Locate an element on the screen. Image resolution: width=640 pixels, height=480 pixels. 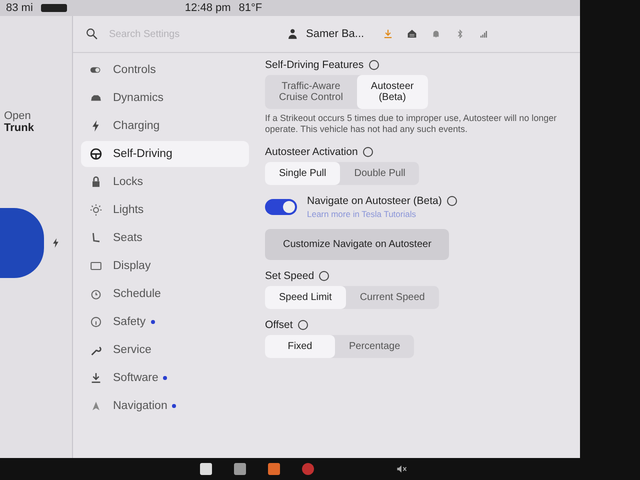
sidebar-label: Seats is located at coordinates (127, 238).